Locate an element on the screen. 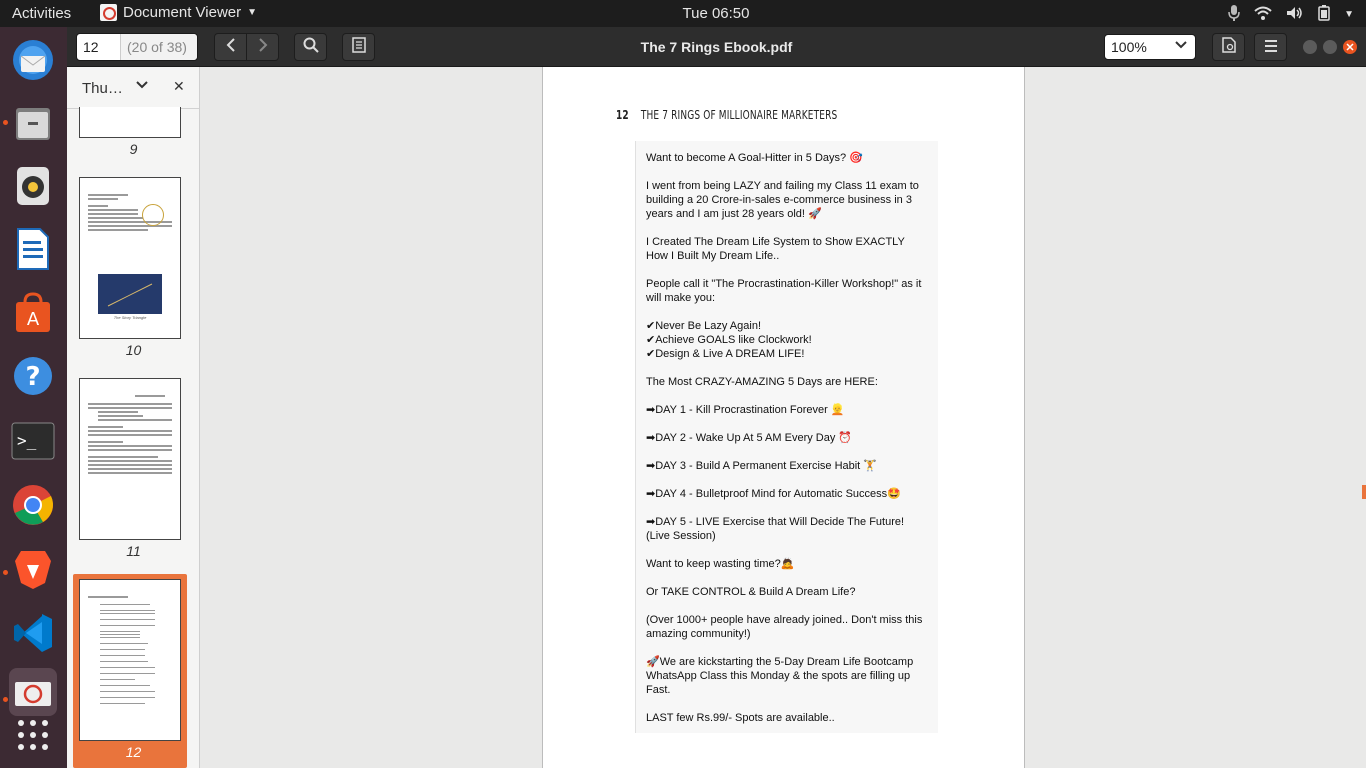  battery-icon is located at coordinates (1324, 14).